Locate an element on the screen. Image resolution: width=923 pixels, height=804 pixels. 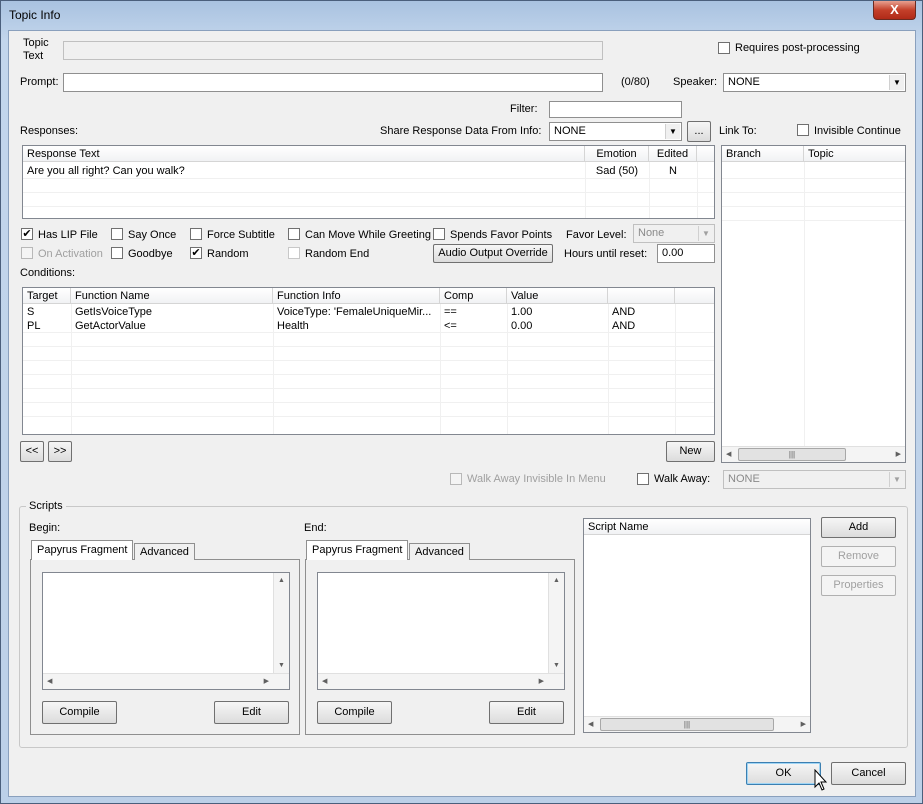
window-title: Topic Info is located at coordinates (35, 15).